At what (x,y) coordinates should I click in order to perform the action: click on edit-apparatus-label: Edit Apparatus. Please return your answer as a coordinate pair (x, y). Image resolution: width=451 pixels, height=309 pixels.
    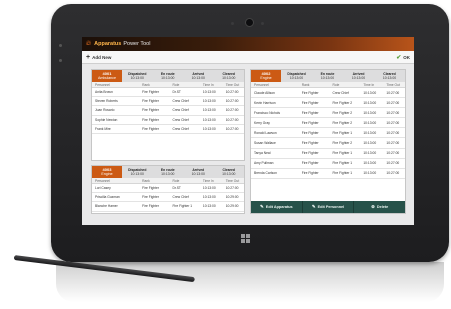
    Looking at the image, I should click on (279, 207).